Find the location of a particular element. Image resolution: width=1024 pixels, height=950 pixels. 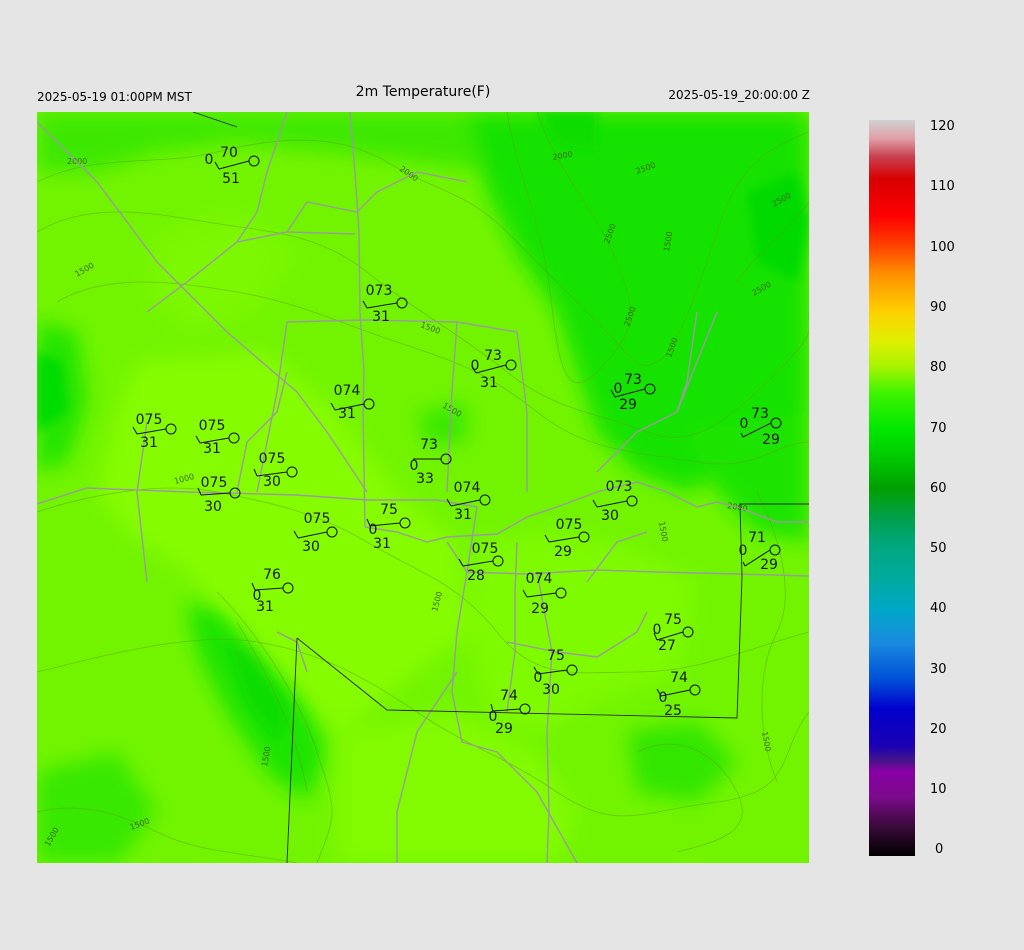

station-dewpoint: 33 is located at coordinates (425, 479).